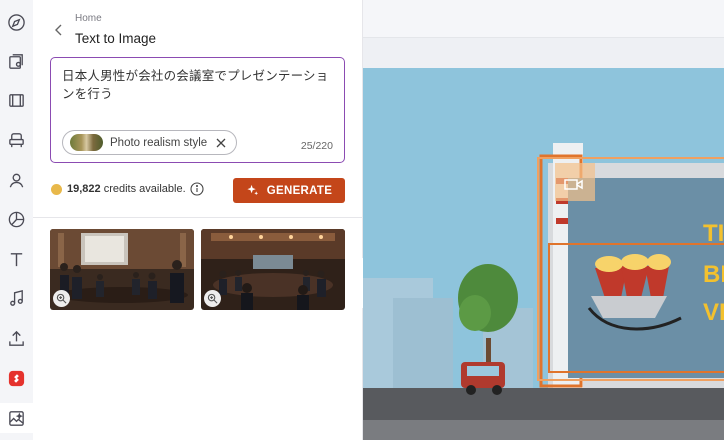 This screenshot has height=440, width=724. I want to click on headline-line-1: TI, so click(713, 233).